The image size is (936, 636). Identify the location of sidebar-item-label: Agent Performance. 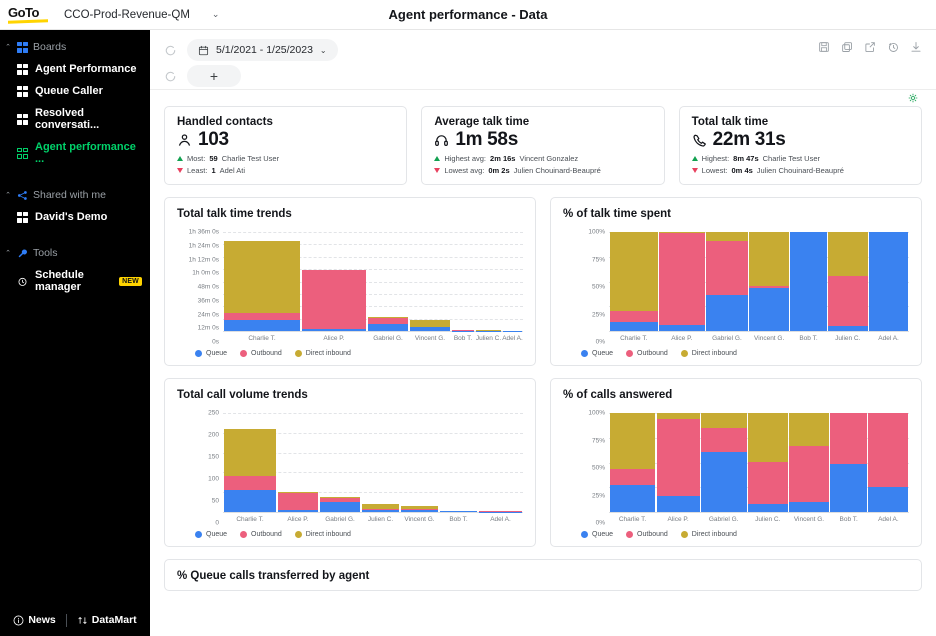
(86, 69).